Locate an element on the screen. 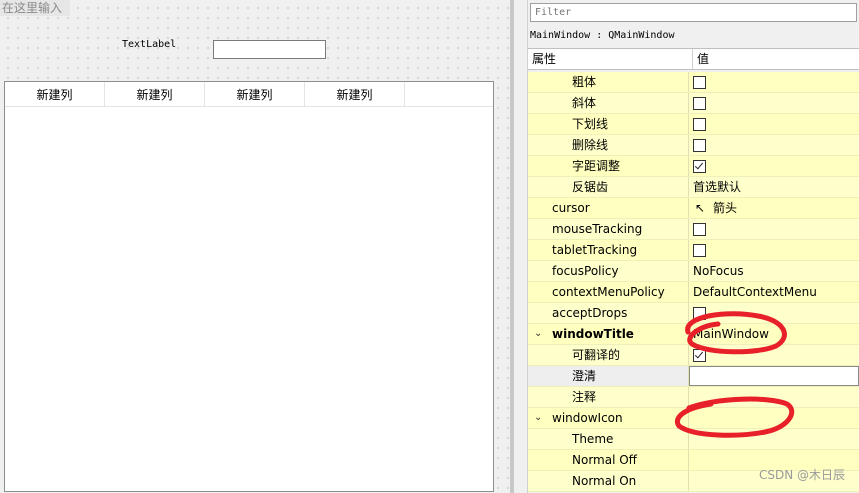 Image resolution: width=859 pixels, height=493 pixels. property-name-cell: cursor is located at coordinates (608, 208).